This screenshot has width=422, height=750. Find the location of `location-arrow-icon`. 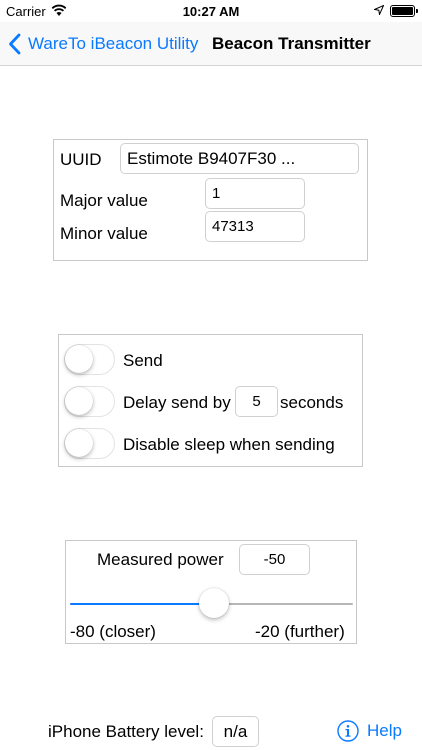

location-arrow-icon is located at coordinates (379, 10).